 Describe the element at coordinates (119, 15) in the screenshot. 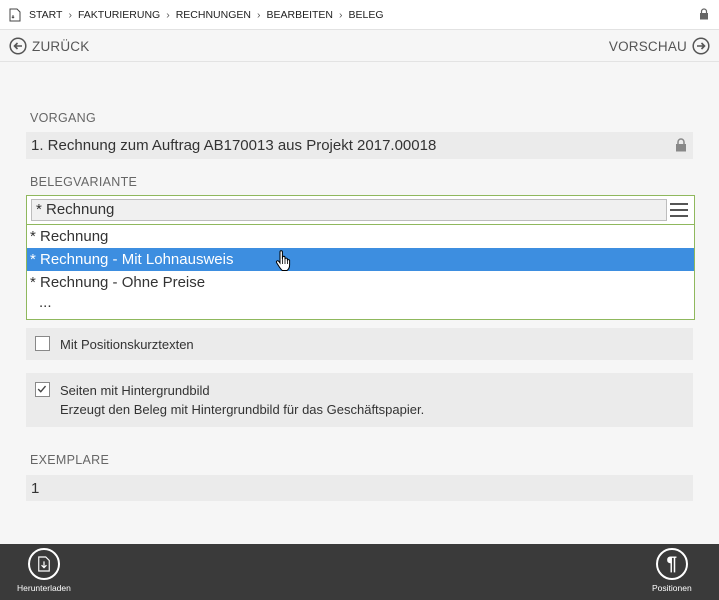

I see `breadcrumb-item-fakturierung: FAKTURIERUNG` at that location.